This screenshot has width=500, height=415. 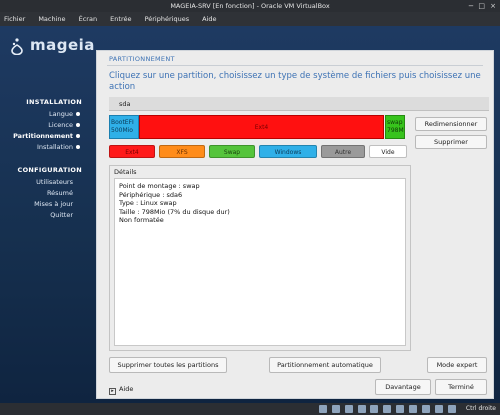 What do you see at coordinates (54, 182) in the screenshot?
I see `step-utilisateurs-label: Utilisateurs` at bounding box center [54, 182].